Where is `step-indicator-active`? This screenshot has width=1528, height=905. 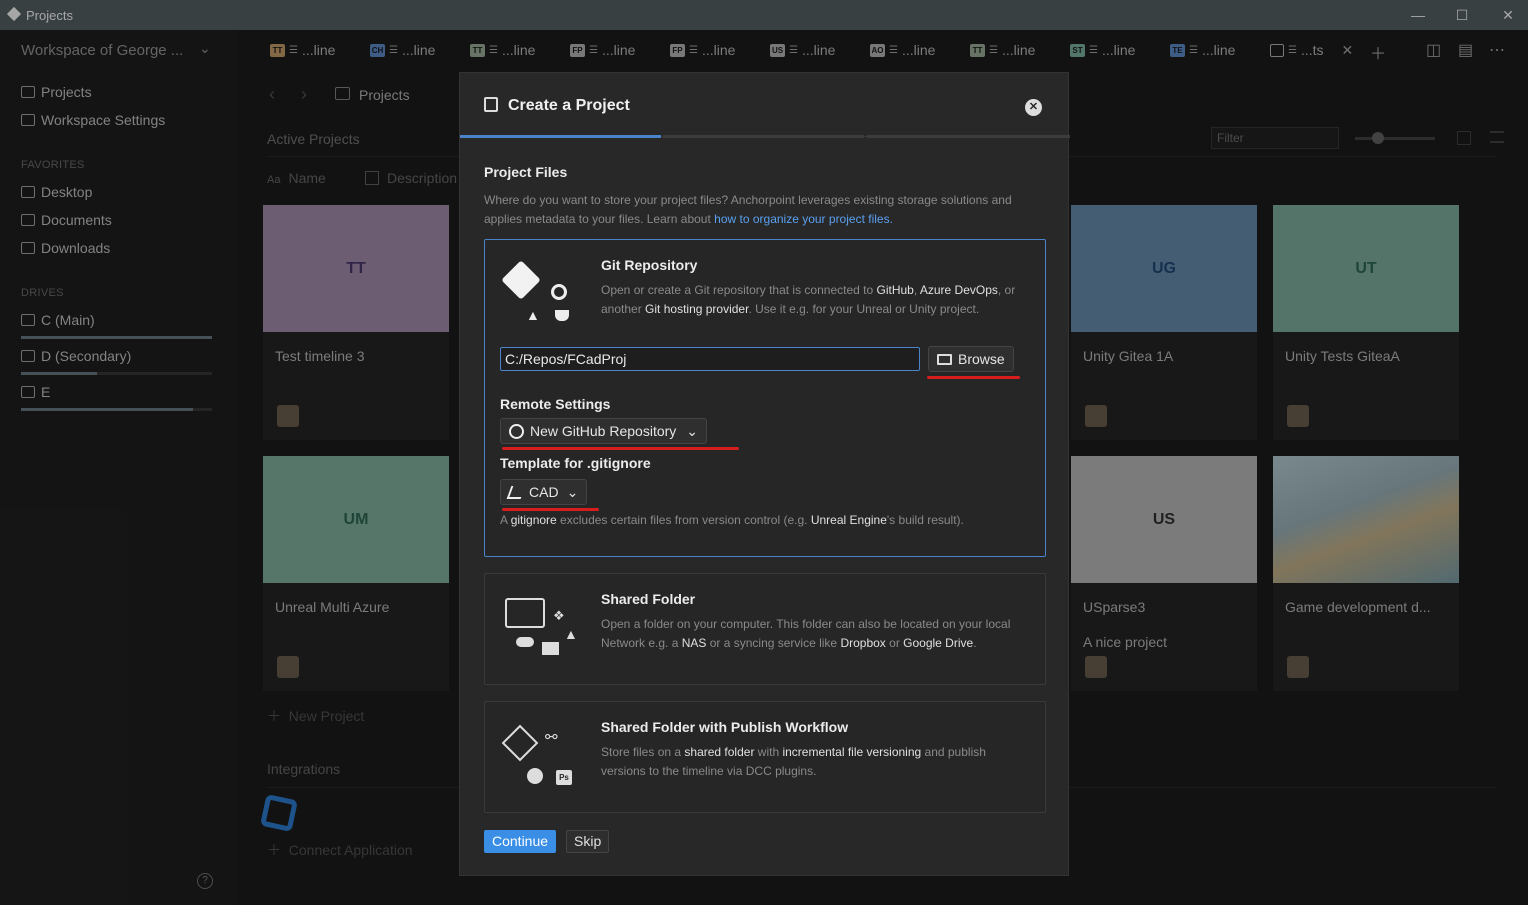
step-indicator-active is located at coordinates (560, 136).